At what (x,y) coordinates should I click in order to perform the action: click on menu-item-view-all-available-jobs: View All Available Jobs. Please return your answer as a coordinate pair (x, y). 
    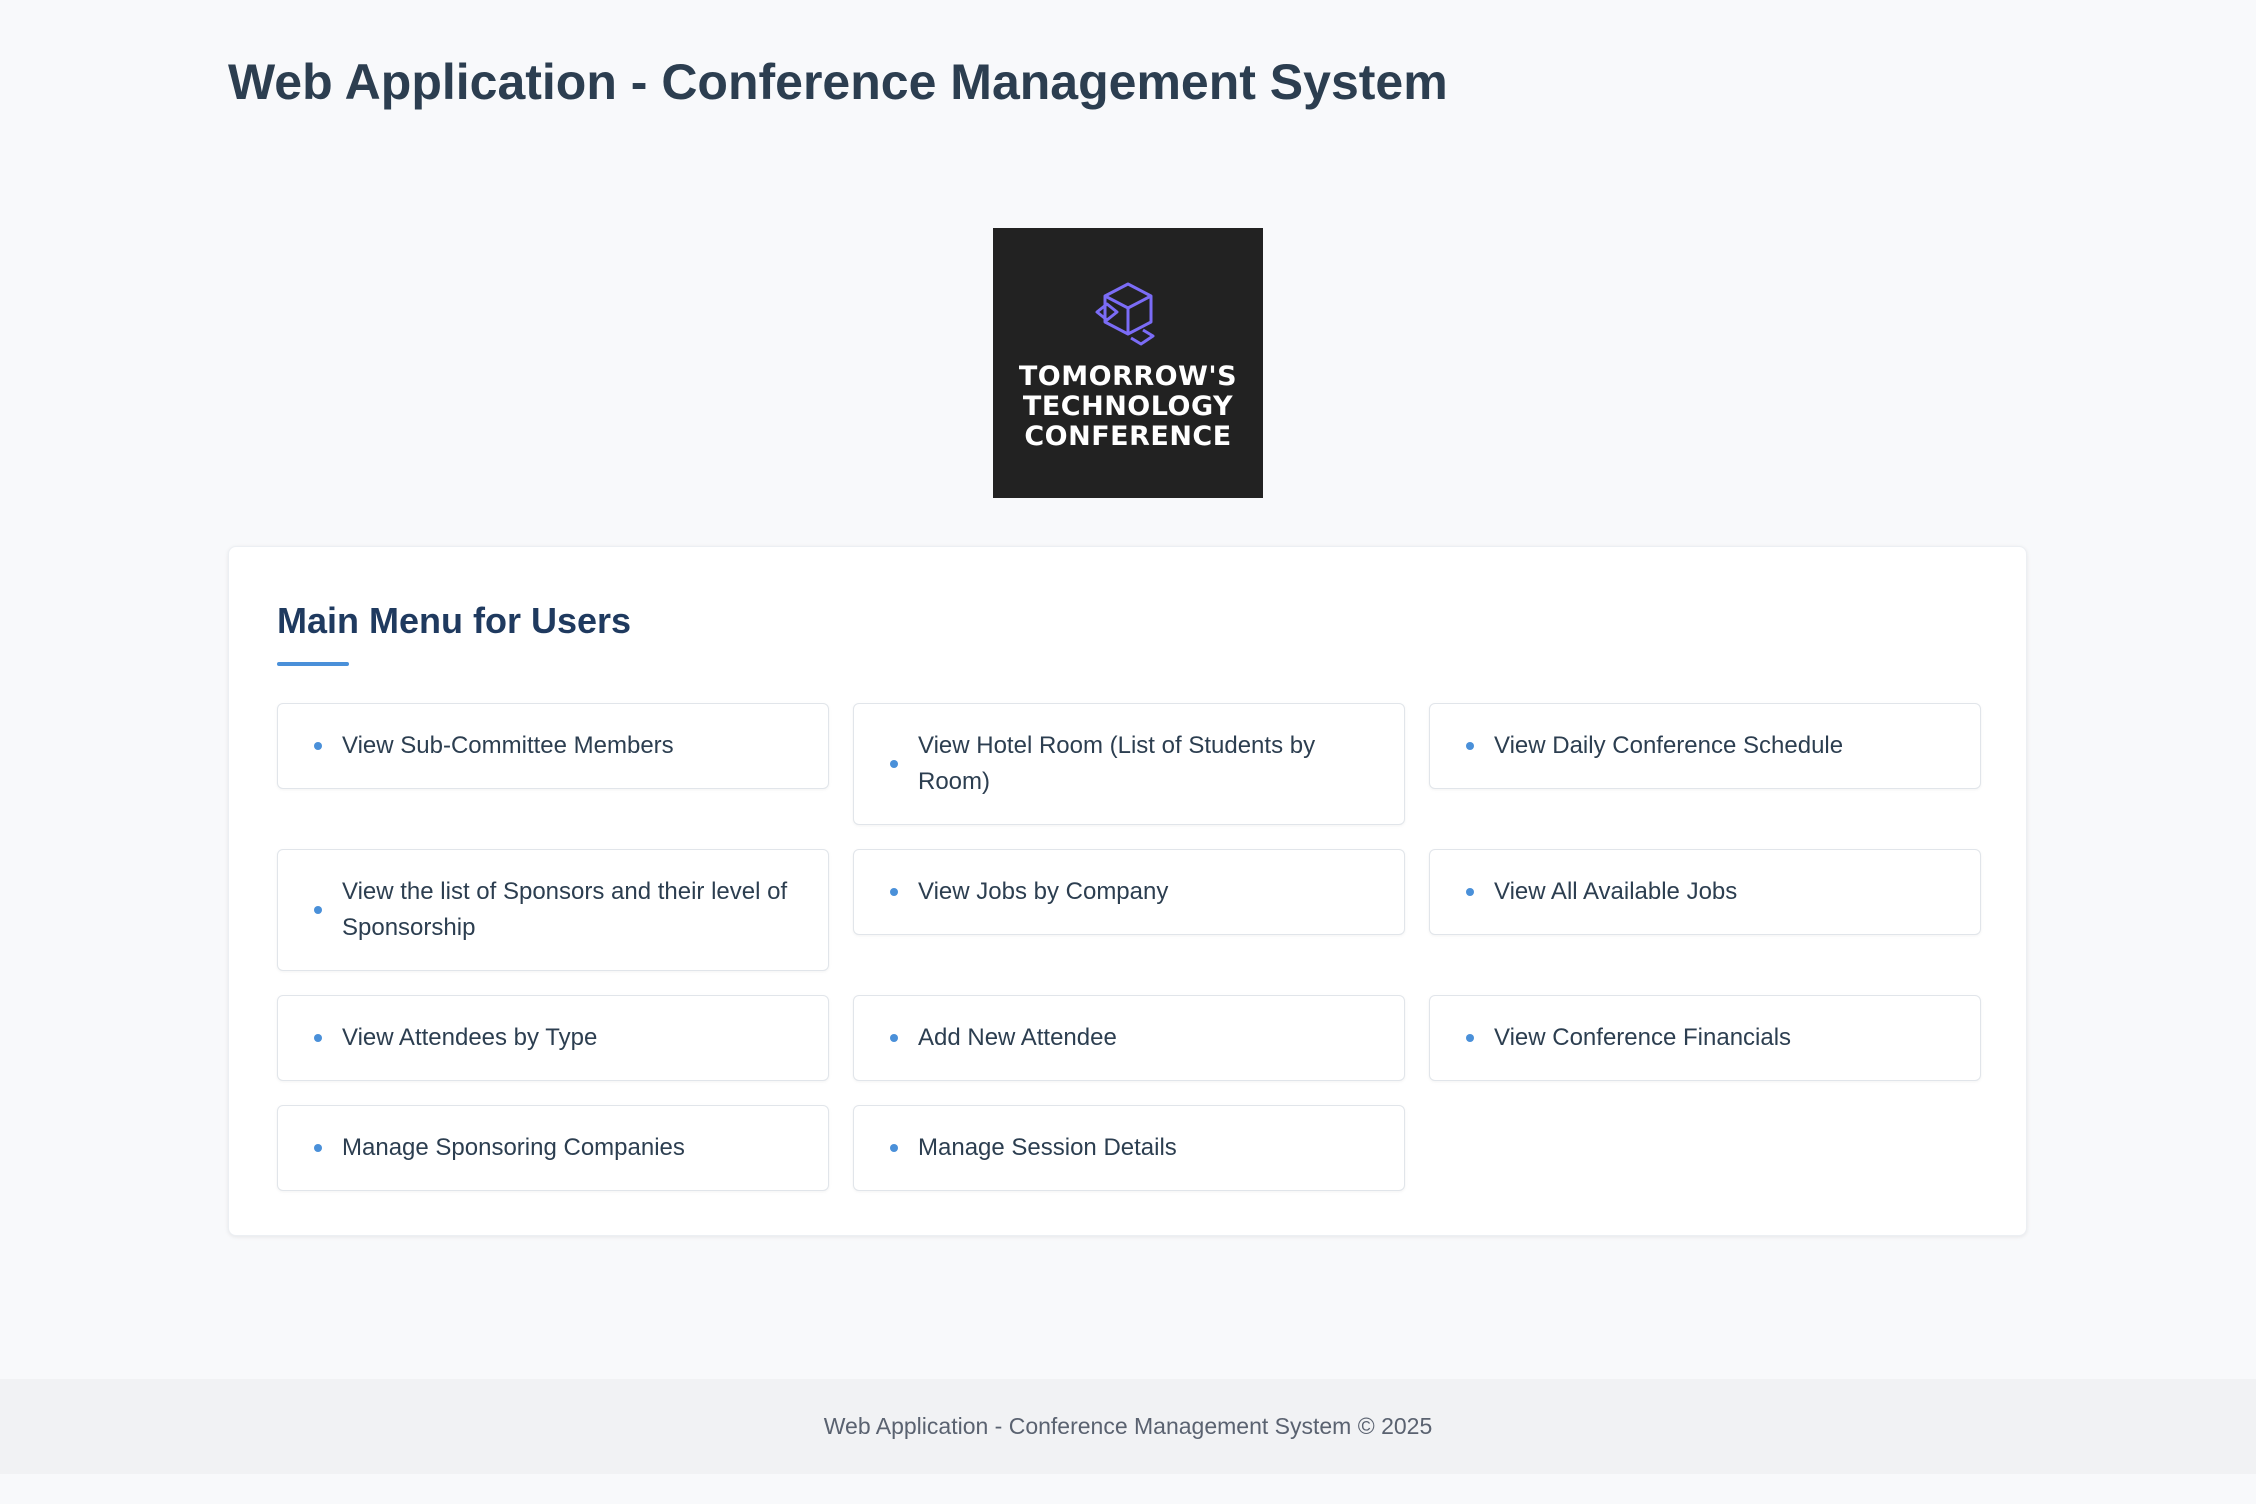
    Looking at the image, I should click on (1705, 892).